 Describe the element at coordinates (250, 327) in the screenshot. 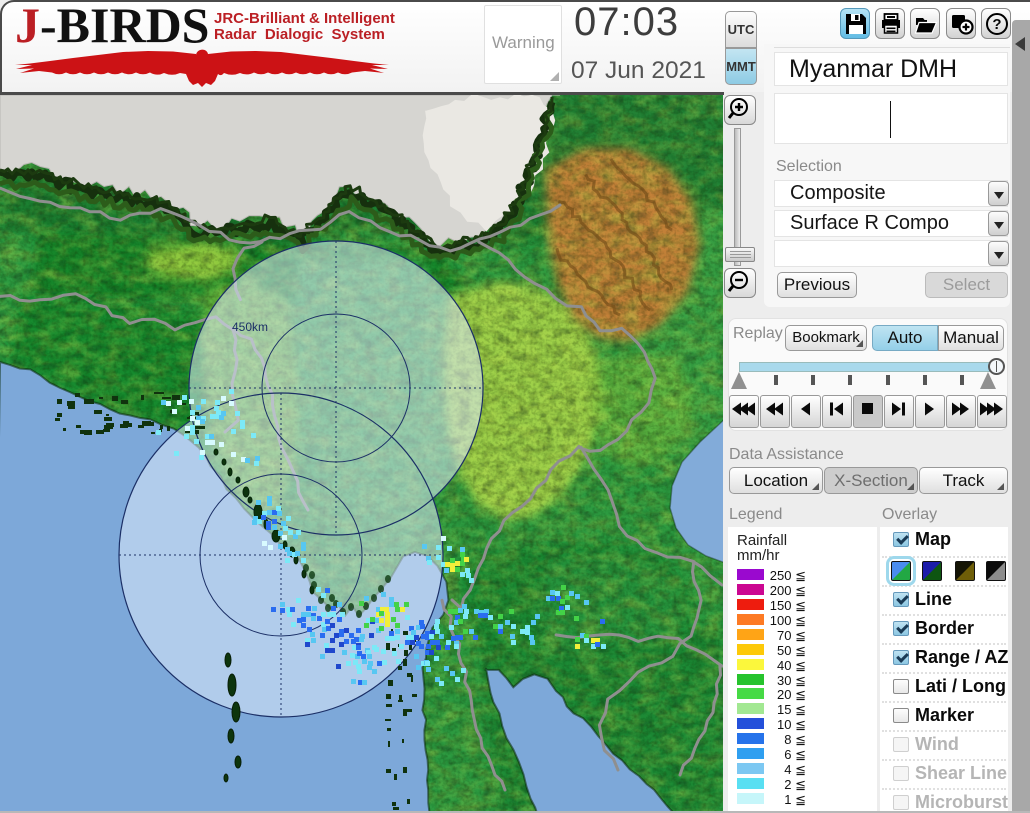

I see `svg-text: 450km` at that location.